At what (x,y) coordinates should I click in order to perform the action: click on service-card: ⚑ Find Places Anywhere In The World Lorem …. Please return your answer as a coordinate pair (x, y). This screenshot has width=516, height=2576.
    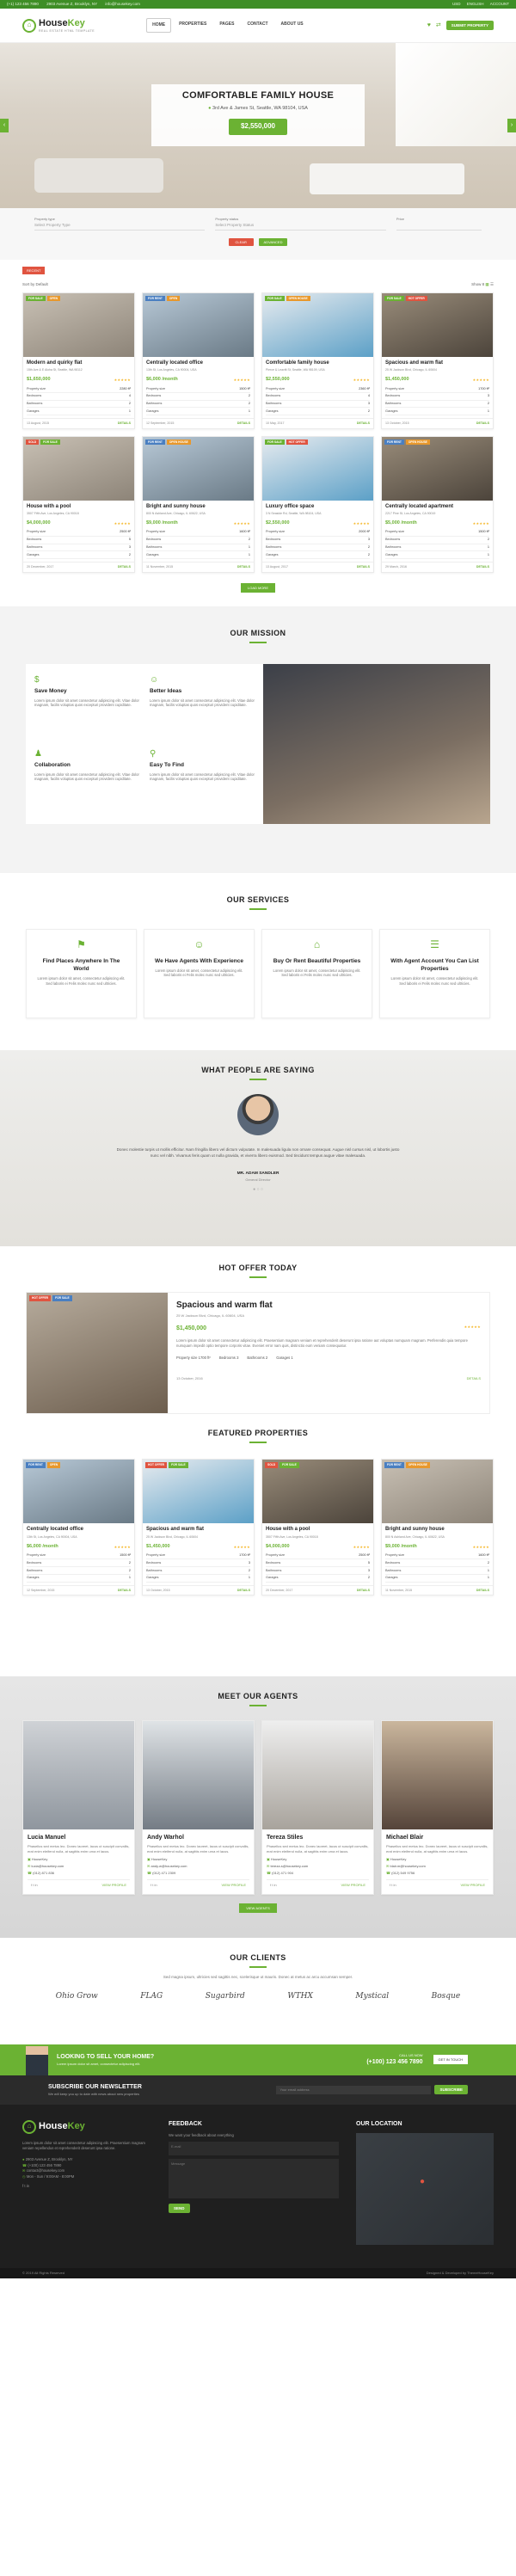
    Looking at the image, I should click on (82, 974).